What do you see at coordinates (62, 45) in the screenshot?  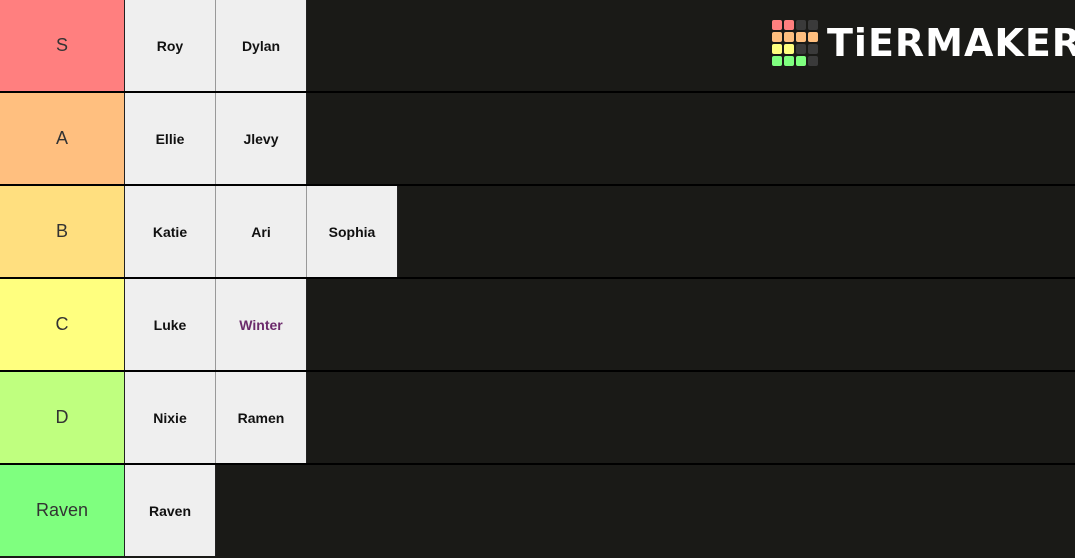 I see `tier-label: S` at bounding box center [62, 45].